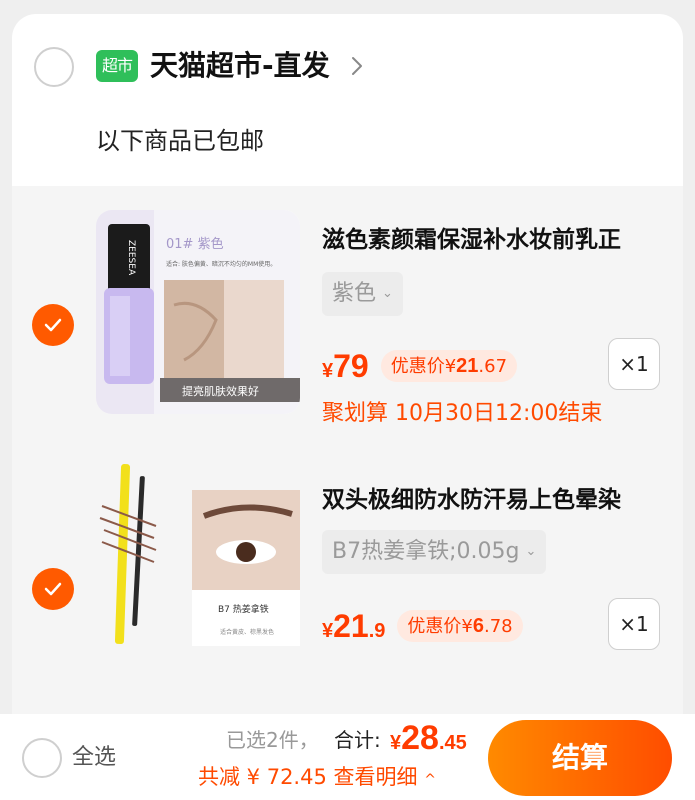 The image size is (695, 800). I want to click on item-price: ¥79, so click(345, 365).